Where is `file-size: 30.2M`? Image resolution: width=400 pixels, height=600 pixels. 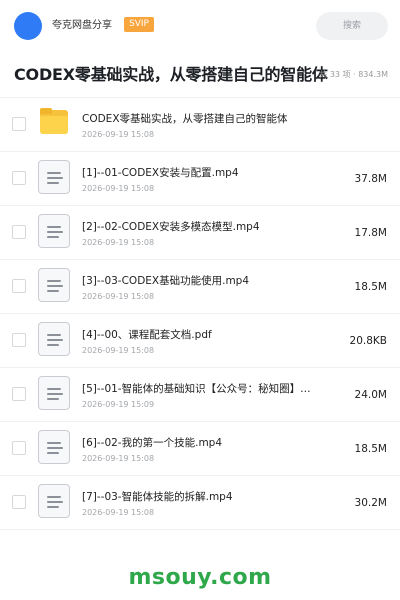
file-size: 30.2M is located at coordinates (370, 503).